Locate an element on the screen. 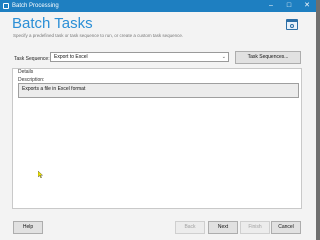 The width and height of the screenshot is (320, 240). chevron-down-icon: ⌄ is located at coordinates (223, 57).